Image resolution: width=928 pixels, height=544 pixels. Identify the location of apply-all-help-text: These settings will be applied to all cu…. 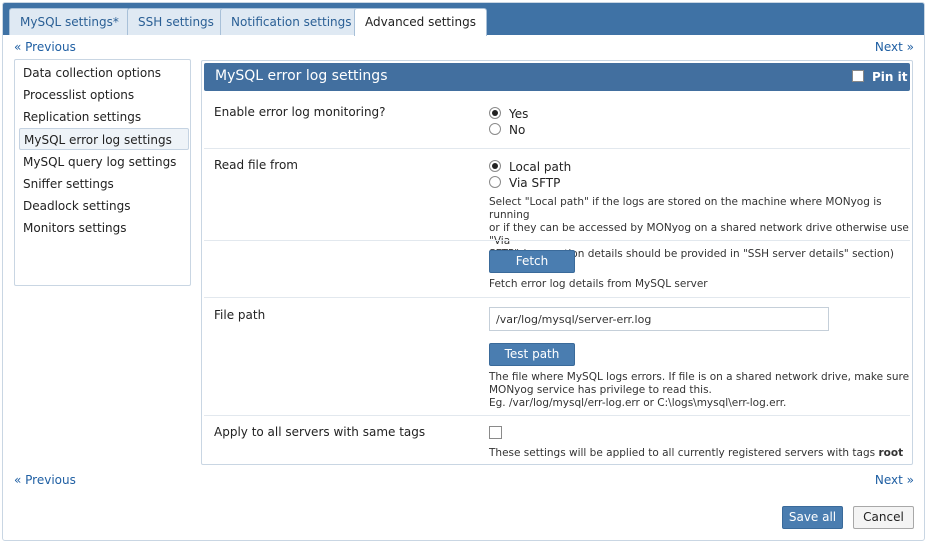
(682, 453).